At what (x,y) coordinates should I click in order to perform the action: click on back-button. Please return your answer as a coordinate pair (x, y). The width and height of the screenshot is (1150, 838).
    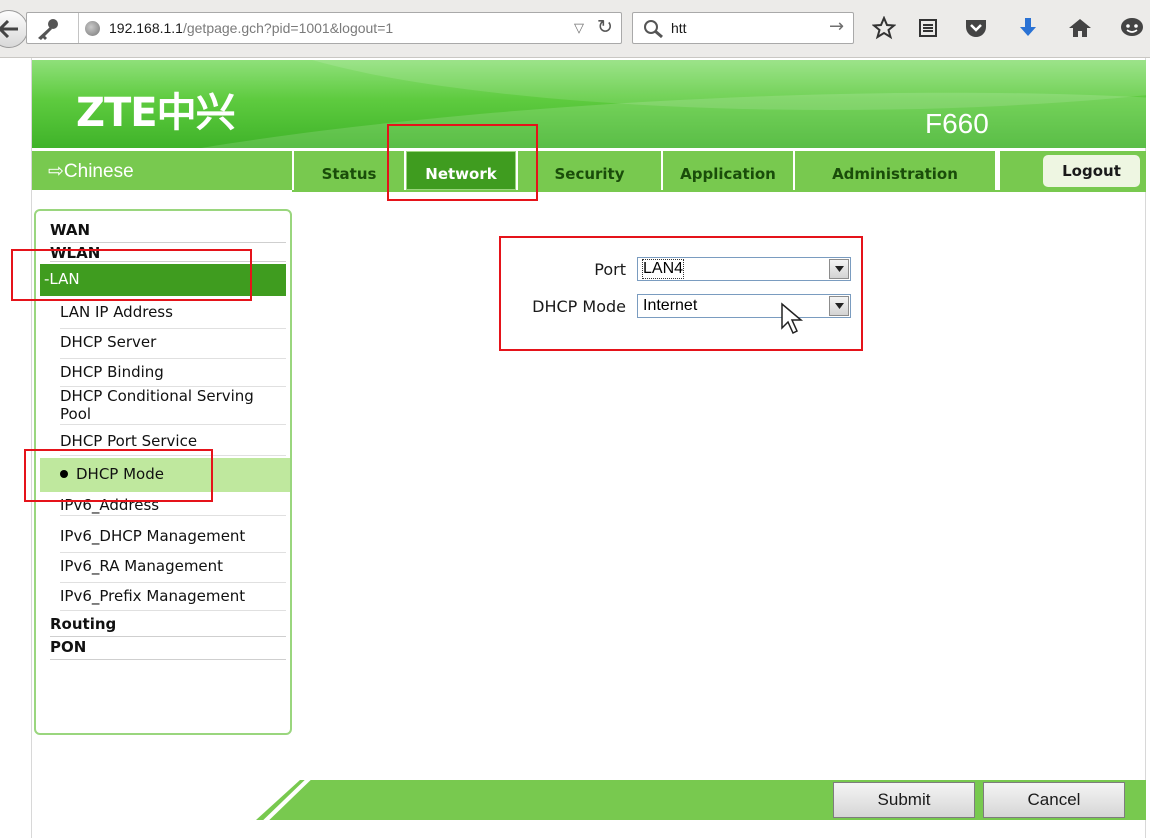
    Looking at the image, I should click on (14, 29).